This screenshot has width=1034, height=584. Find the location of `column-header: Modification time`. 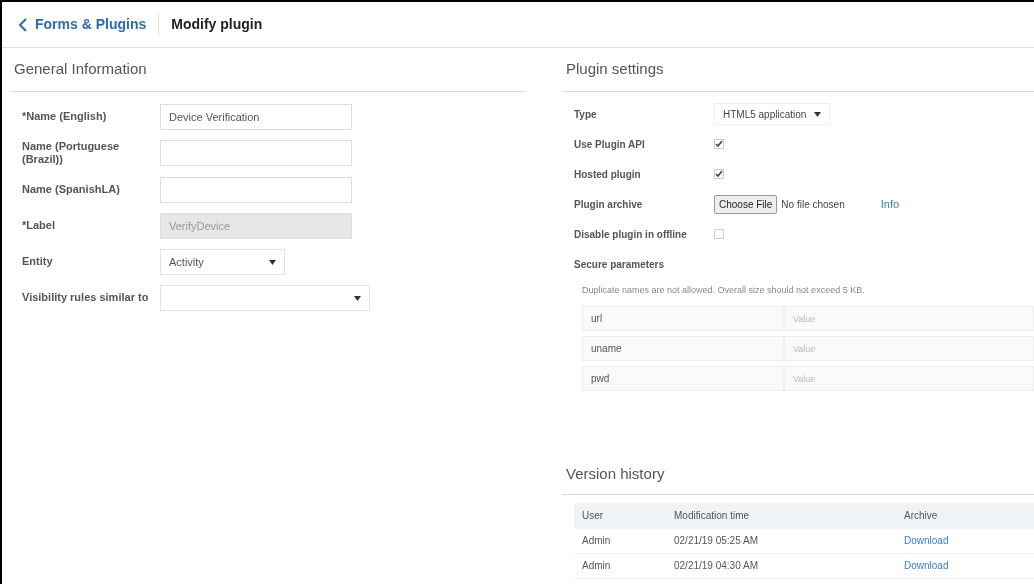

column-header: Modification time is located at coordinates (712, 516).